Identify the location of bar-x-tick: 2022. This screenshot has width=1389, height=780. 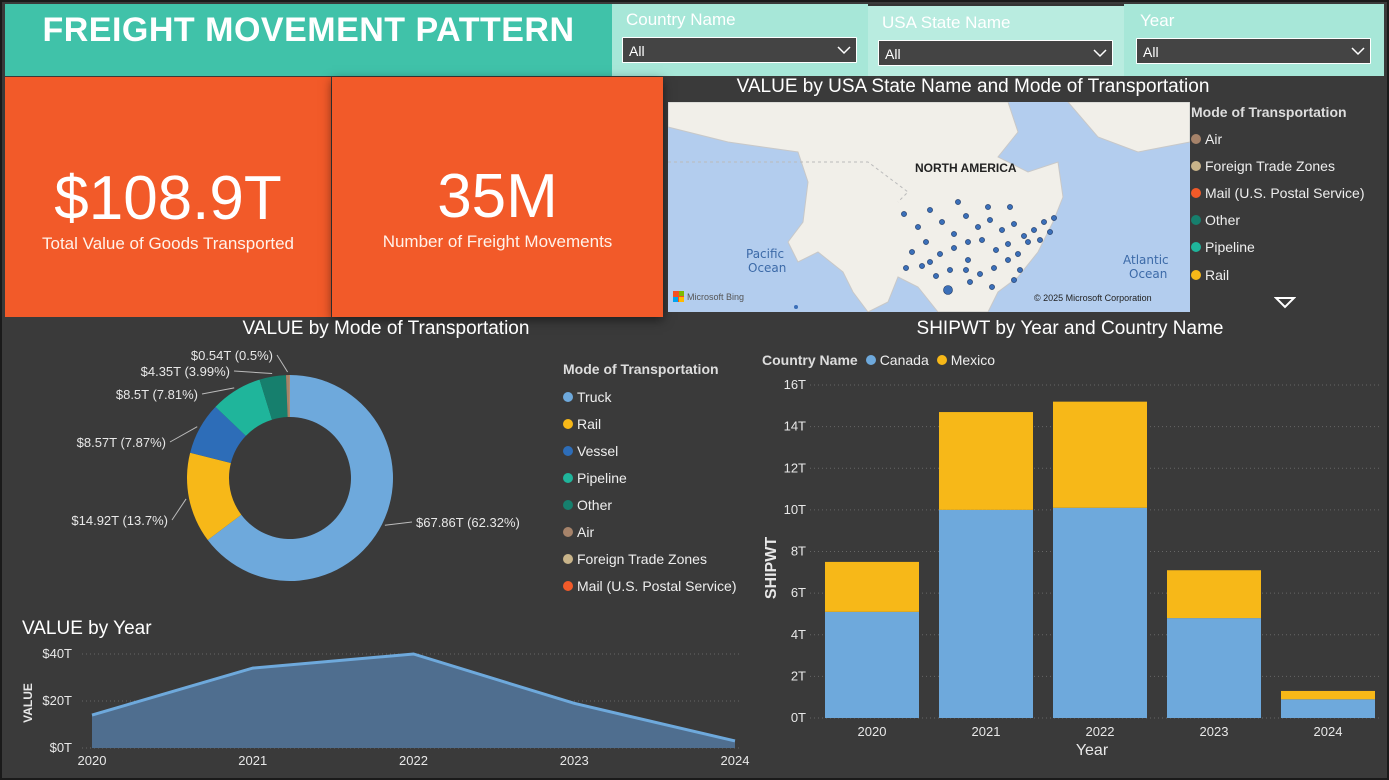
(1100, 731).